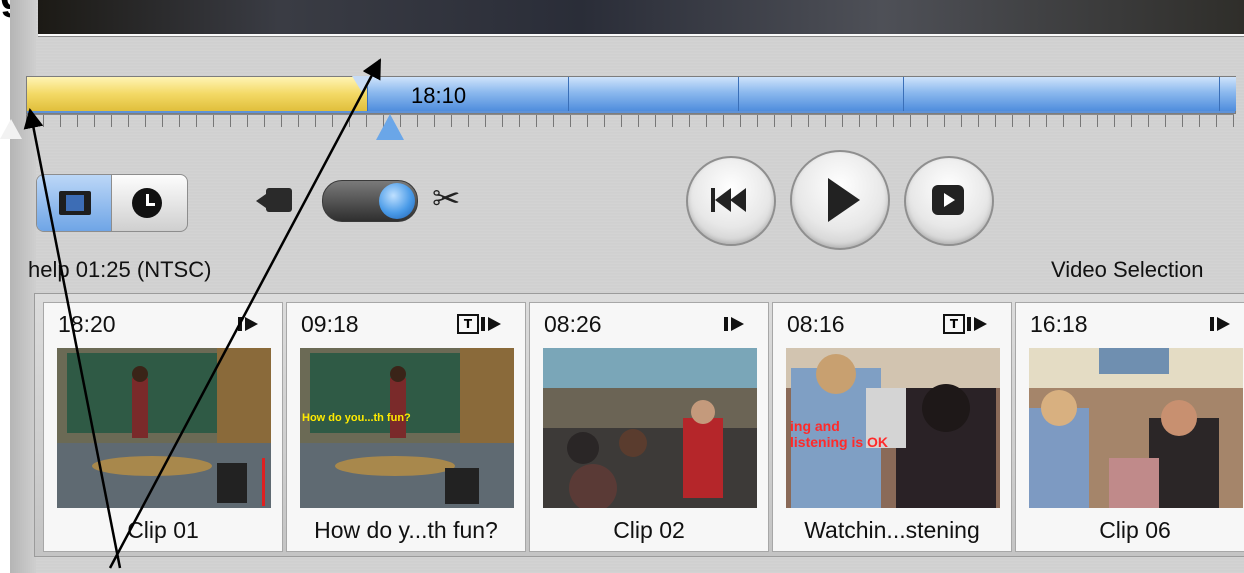 Image resolution: width=1244 pixels, height=573 pixels. I want to click on clip-thumbnail: ing and listening is OK, so click(893, 428).